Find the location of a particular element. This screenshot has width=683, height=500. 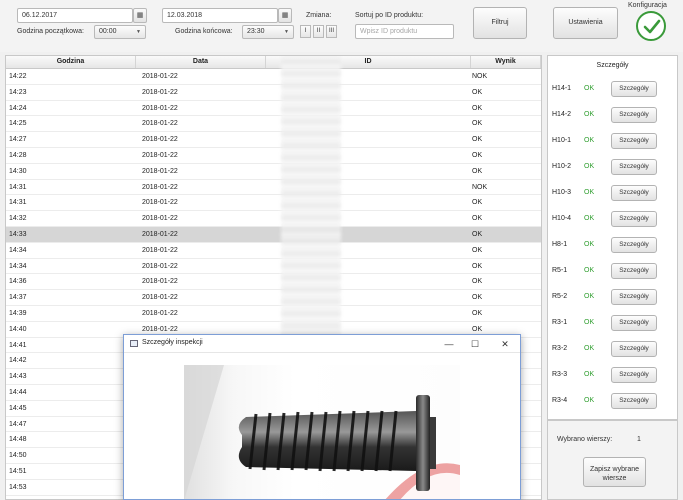

row-time: 14:30 is located at coordinates (18, 171).